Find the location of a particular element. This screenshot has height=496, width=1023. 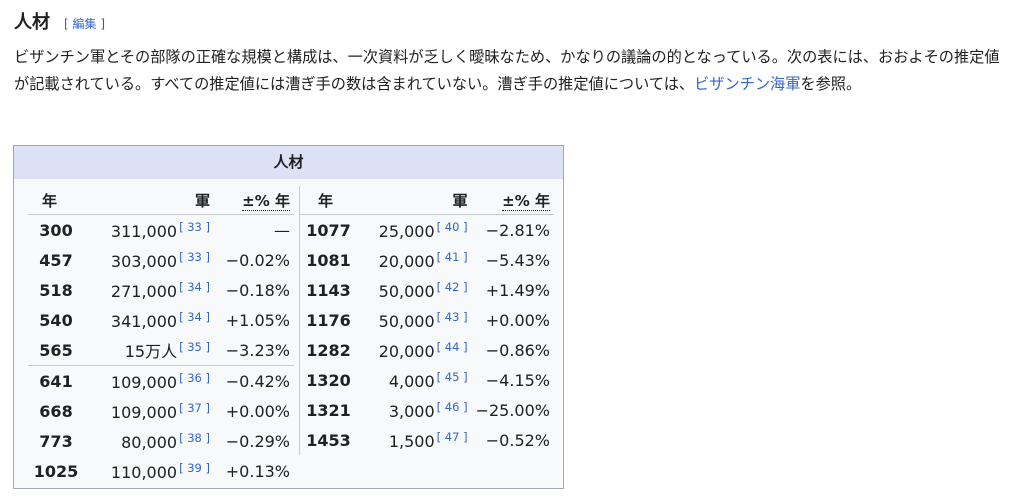

army-cell: 109,000[ 36 ] is located at coordinates (149, 380).